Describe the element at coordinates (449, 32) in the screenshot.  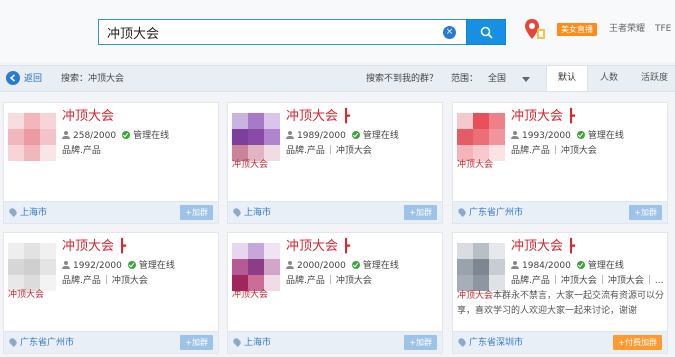
I see `clear-icon: ×` at that location.